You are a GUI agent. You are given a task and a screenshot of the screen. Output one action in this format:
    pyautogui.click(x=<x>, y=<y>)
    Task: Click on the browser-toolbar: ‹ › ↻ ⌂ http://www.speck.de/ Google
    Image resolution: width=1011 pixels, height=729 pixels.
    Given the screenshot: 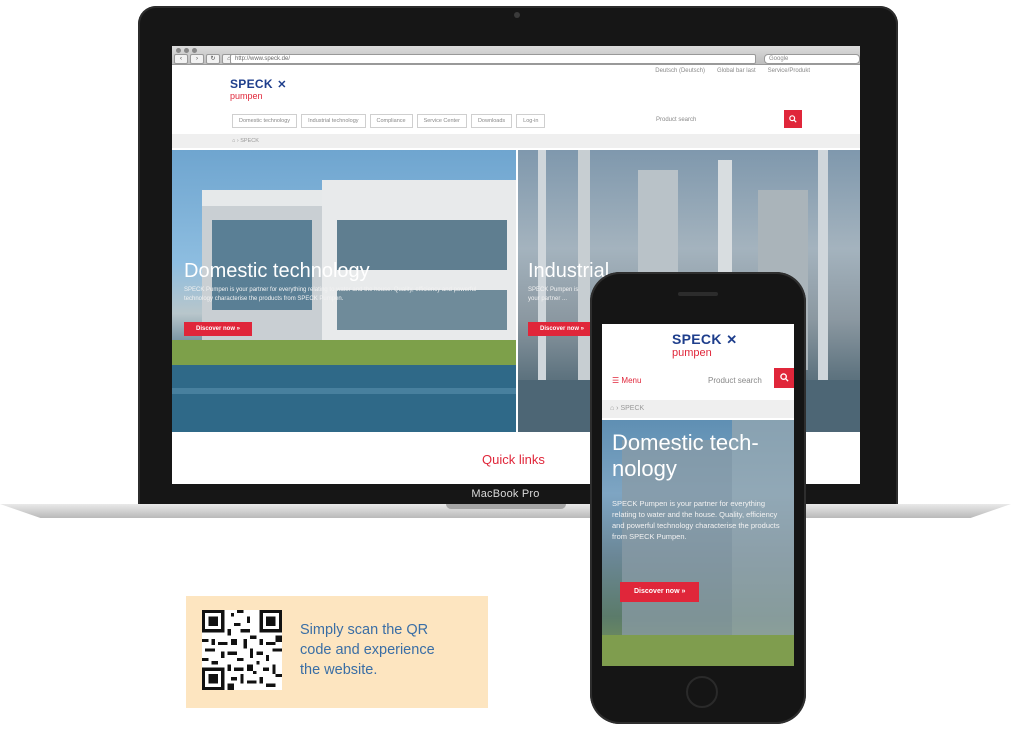 What is the action you would take?
    pyautogui.click(x=516, y=55)
    